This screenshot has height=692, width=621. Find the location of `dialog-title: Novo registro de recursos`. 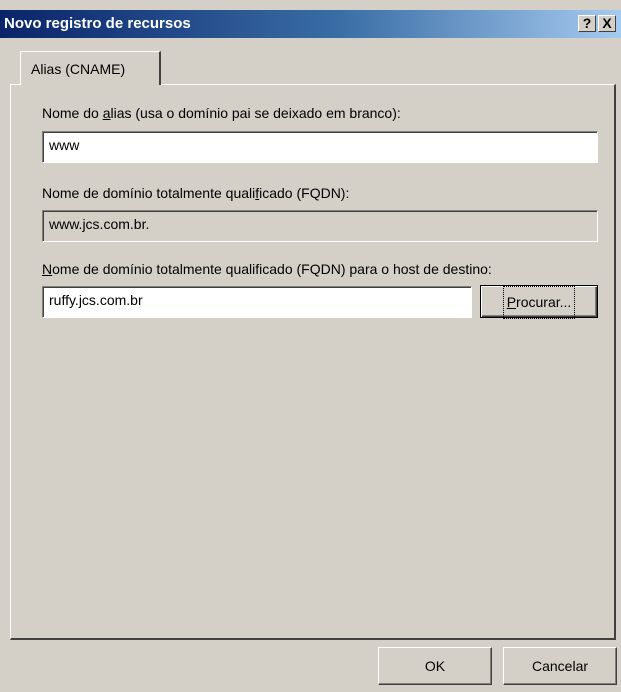

dialog-title: Novo registro de recursos is located at coordinates (97, 23).